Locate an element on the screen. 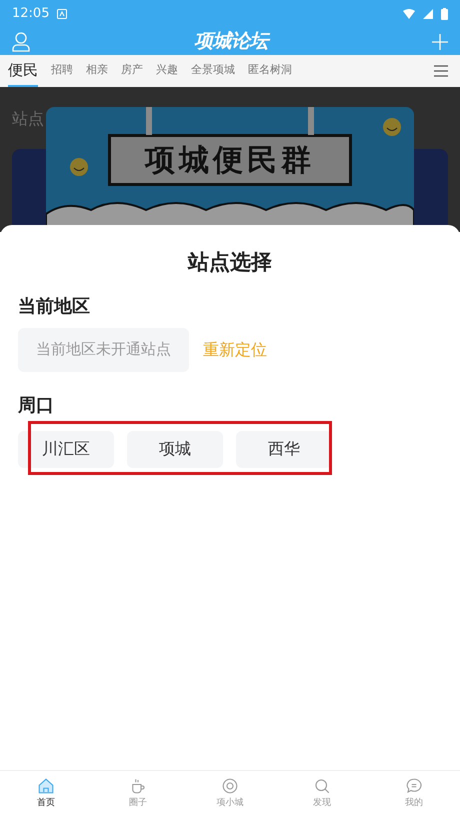 The width and height of the screenshot is (460, 817). category-tab: 相亲 is located at coordinates (97, 71).